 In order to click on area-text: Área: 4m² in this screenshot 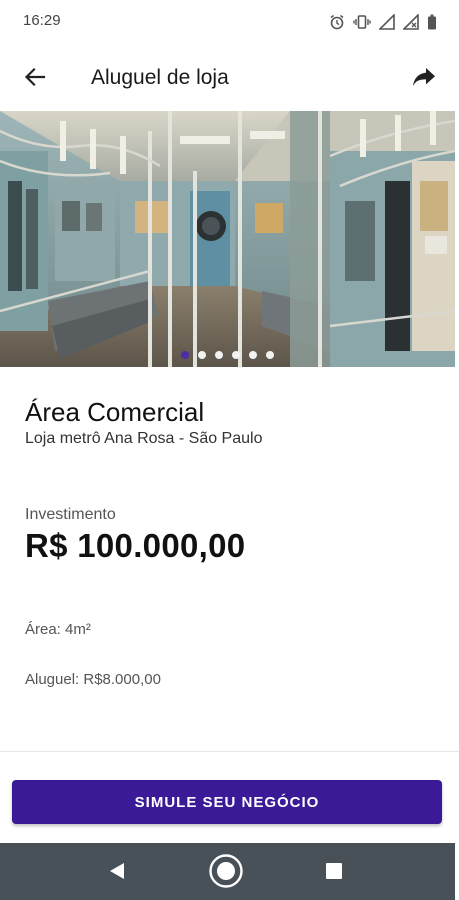, I will do `click(58, 629)`.